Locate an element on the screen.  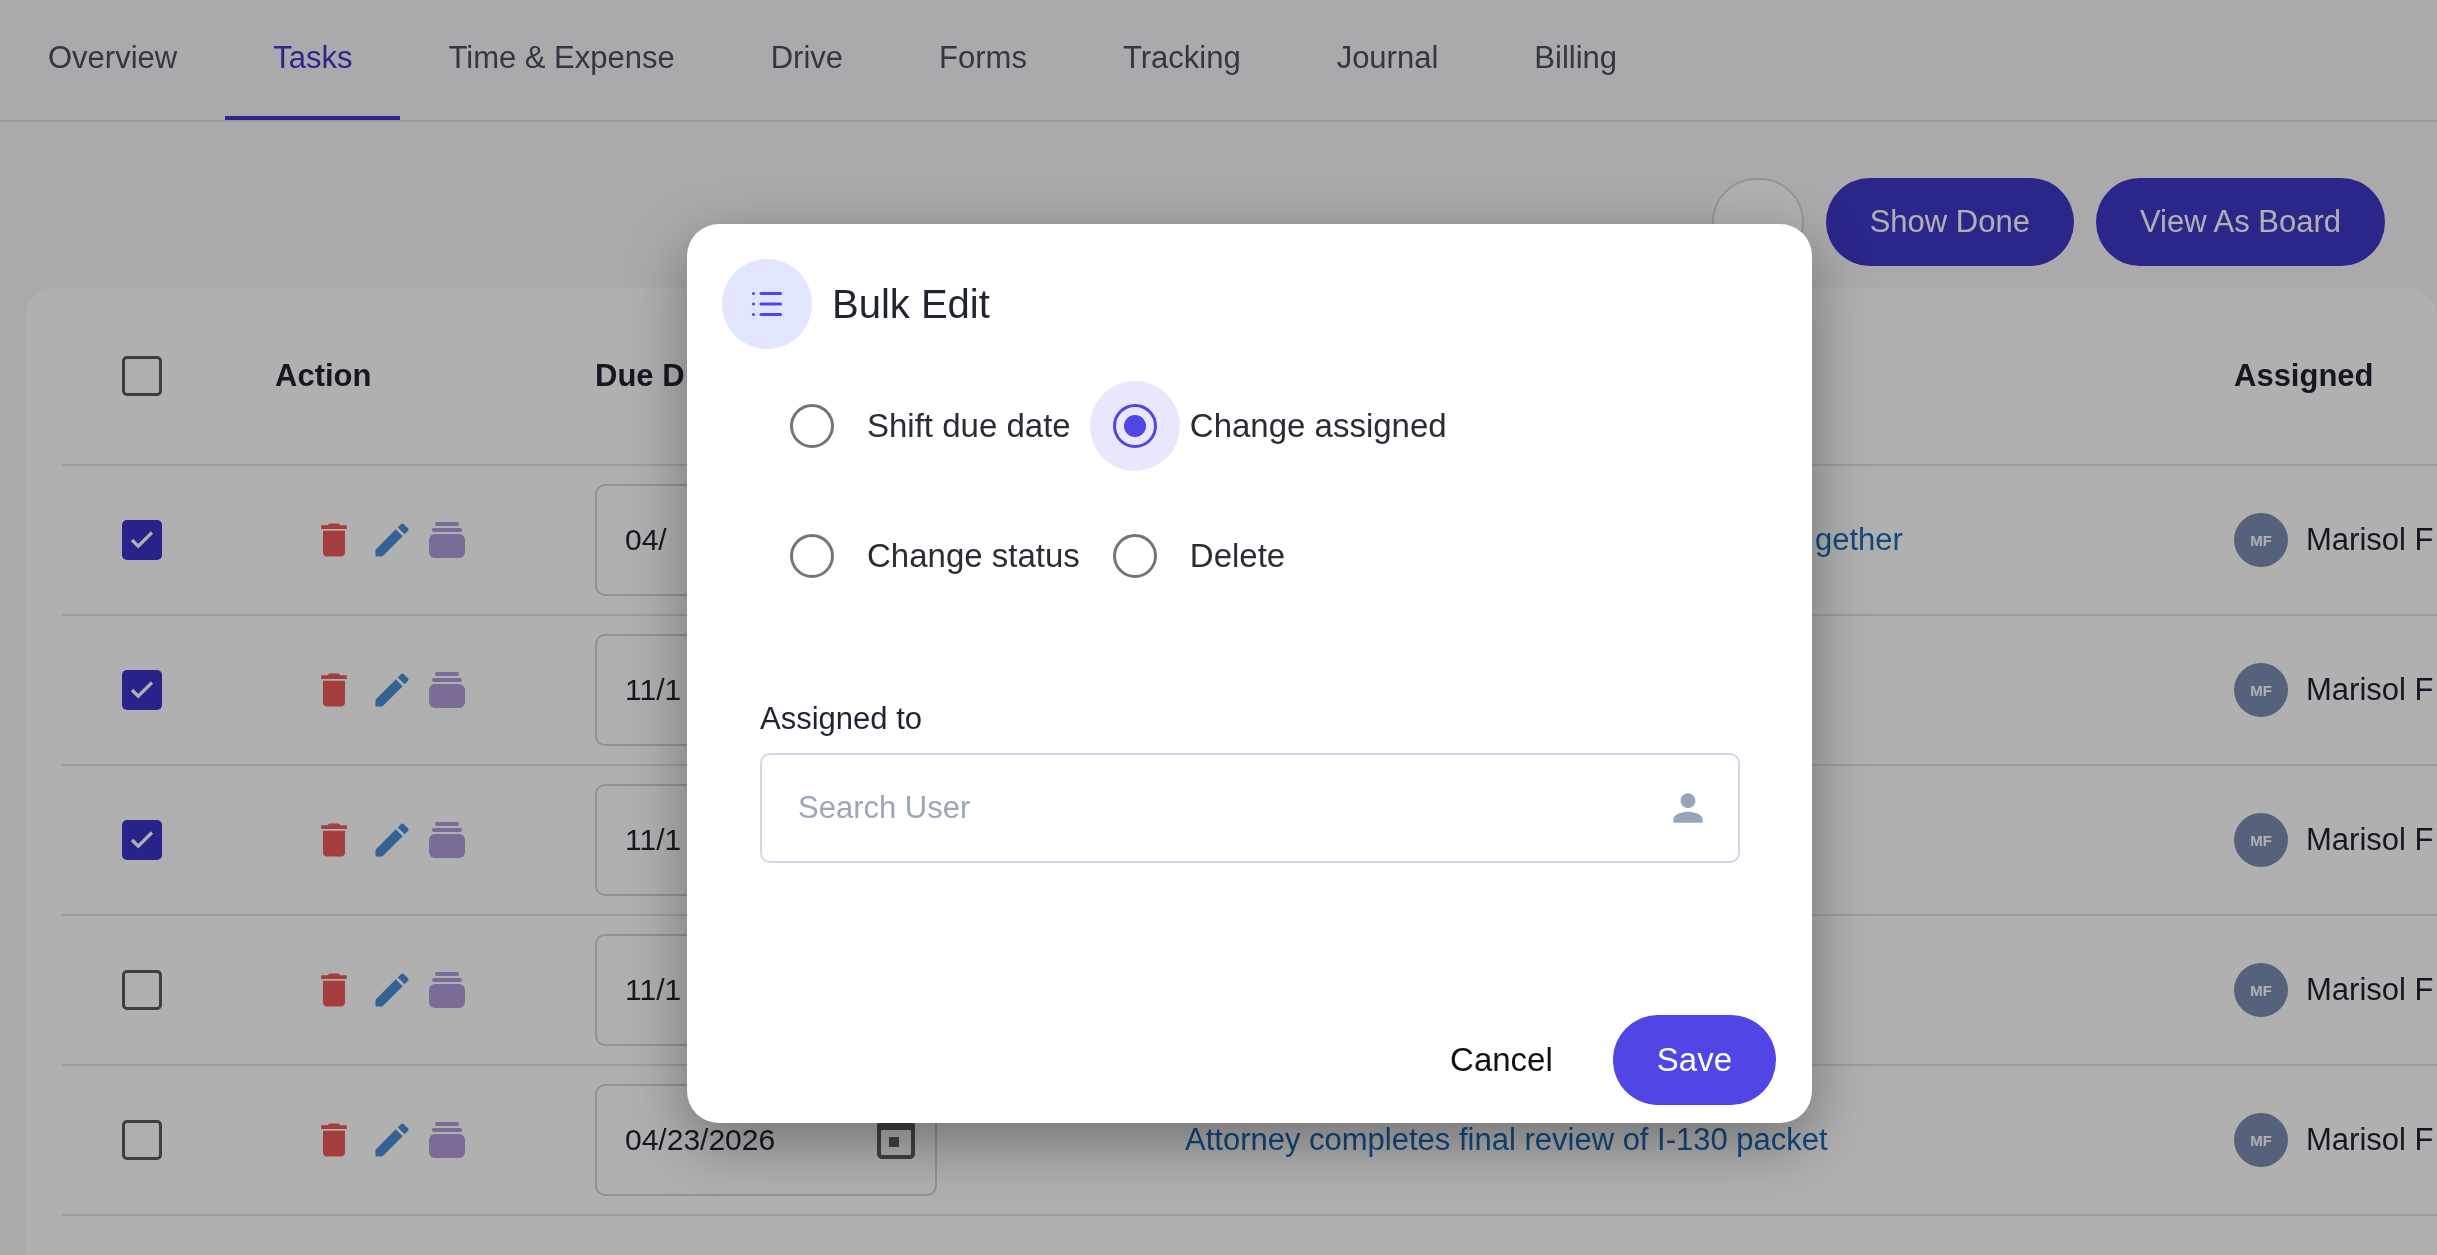
field-label: Assigned to is located at coordinates (841, 719).